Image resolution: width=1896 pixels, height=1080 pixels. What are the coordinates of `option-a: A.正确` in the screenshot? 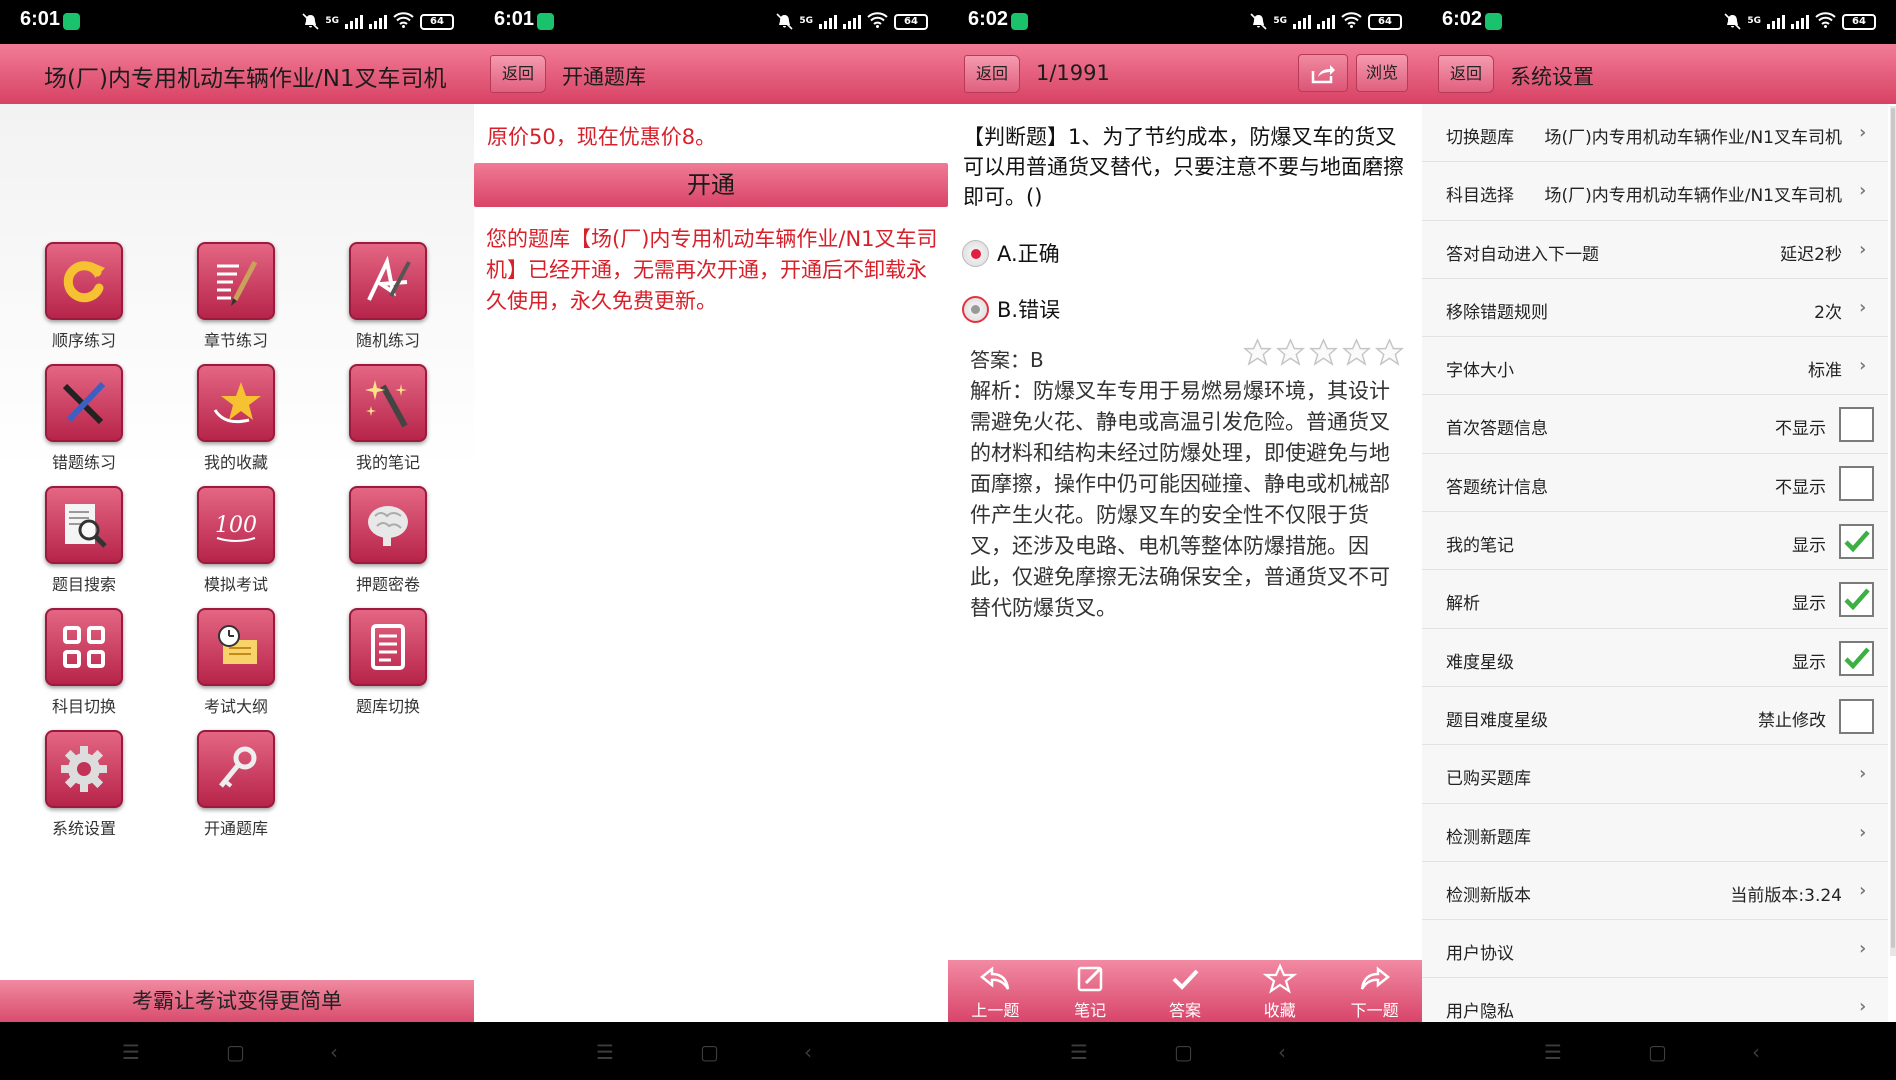 It's located at (1011, 253).